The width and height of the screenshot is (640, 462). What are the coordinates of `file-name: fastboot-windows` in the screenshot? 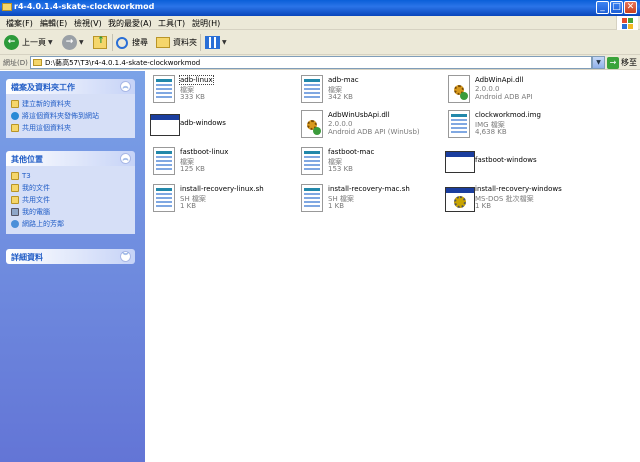 It's located at (506, 160).